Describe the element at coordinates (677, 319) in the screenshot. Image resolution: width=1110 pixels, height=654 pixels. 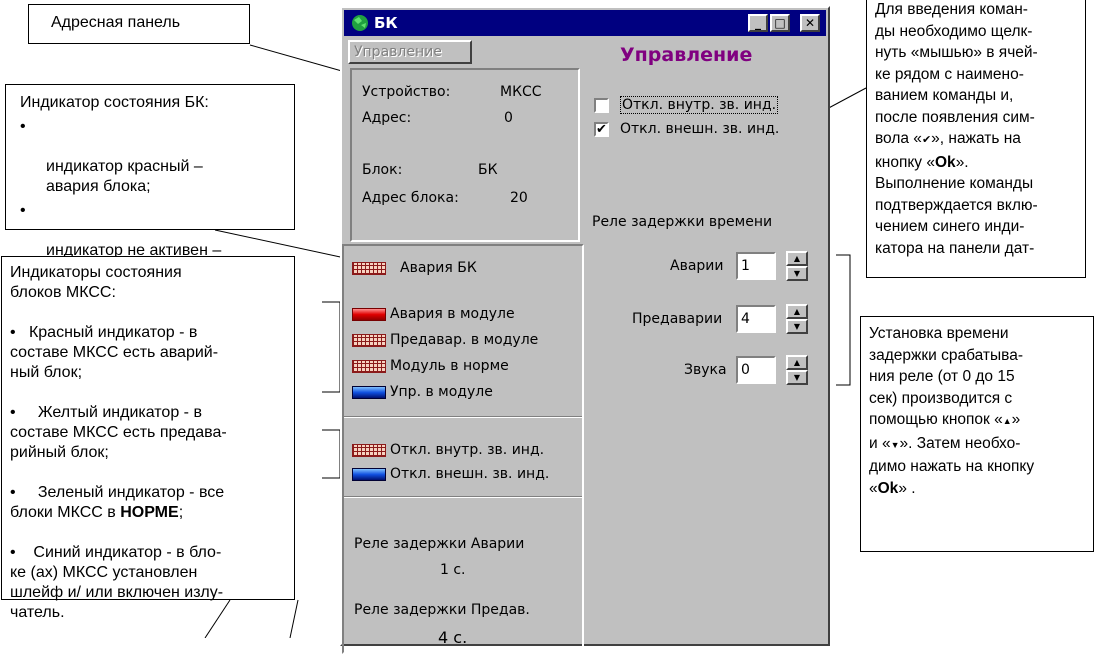
I see `spinner-prealarm-label: Предаварии` at that location.